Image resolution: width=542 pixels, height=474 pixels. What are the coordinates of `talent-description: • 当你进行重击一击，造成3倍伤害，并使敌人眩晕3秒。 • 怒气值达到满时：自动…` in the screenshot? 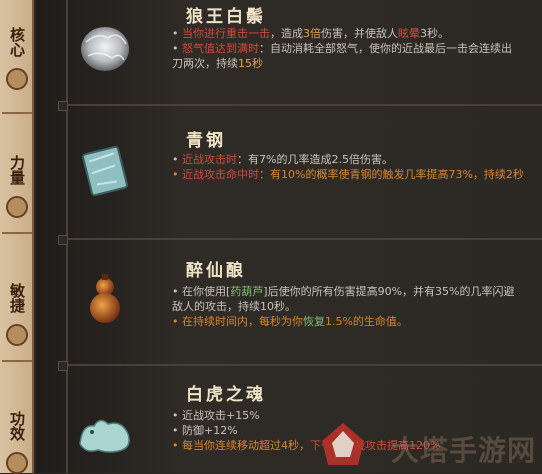 It's located at (354, 48).